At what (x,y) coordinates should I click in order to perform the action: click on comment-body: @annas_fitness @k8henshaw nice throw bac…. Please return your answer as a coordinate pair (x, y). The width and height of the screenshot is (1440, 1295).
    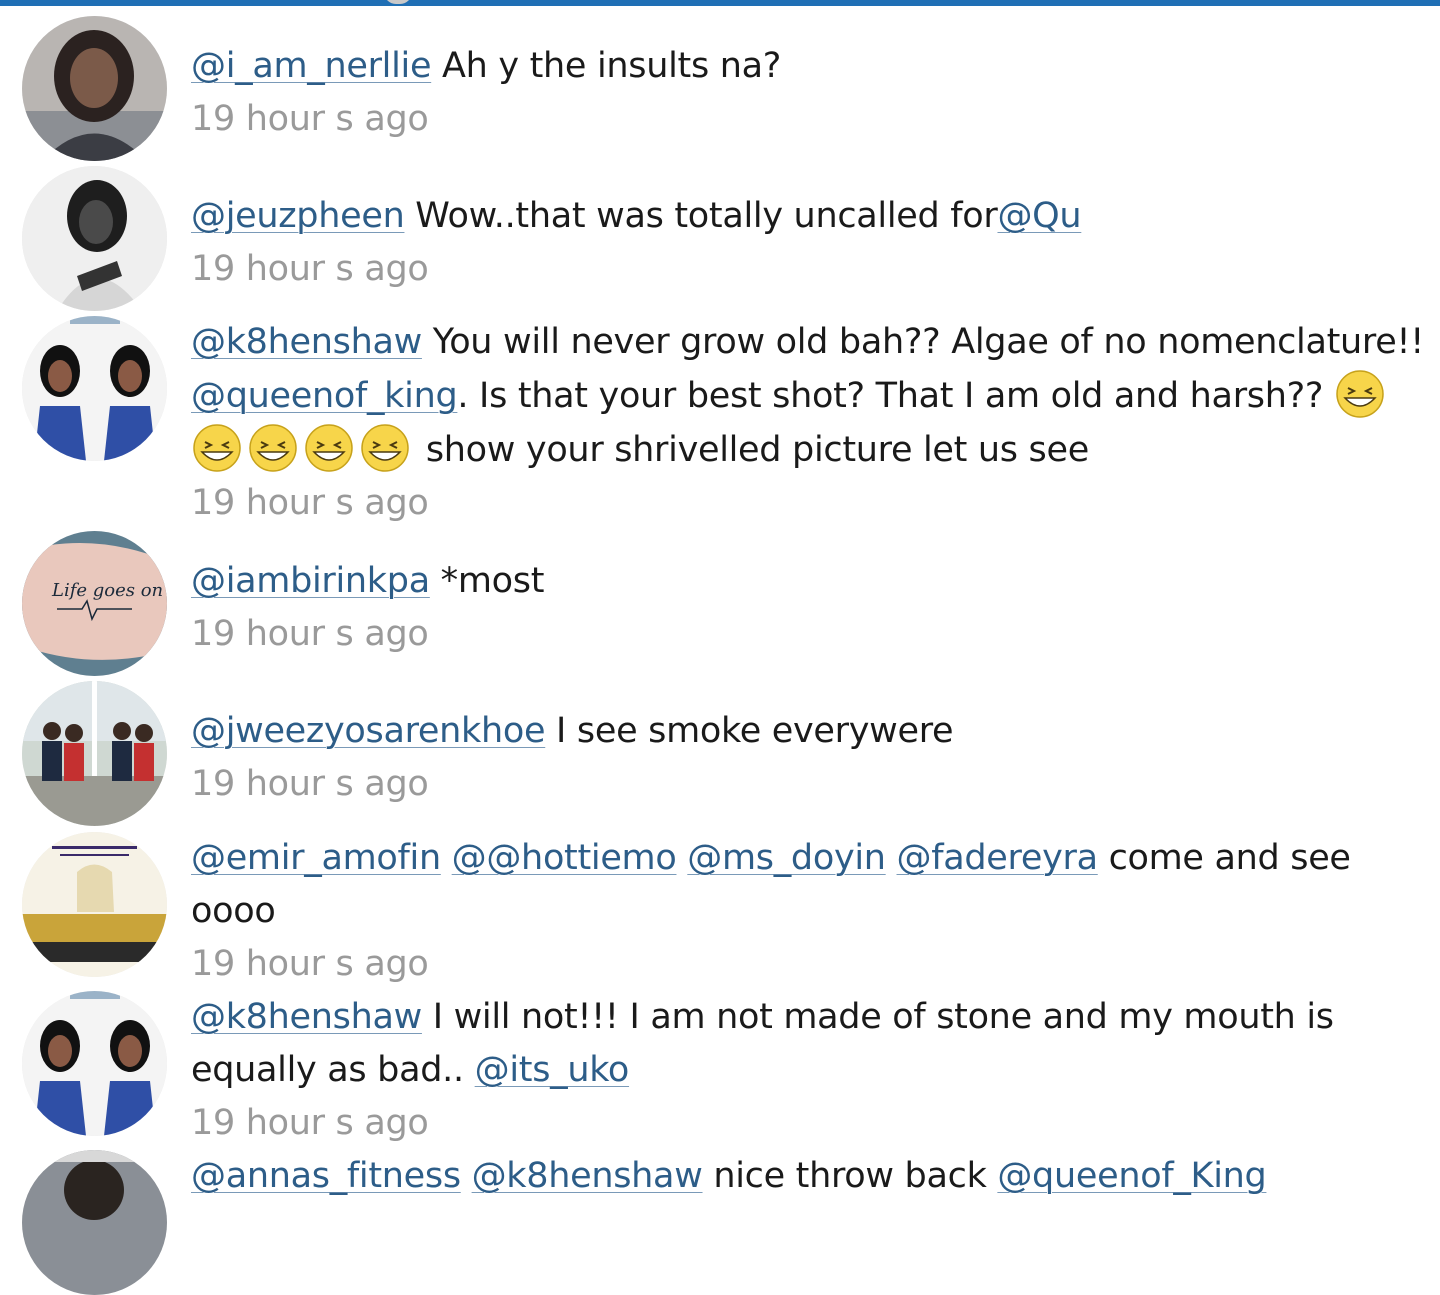
    Looking at the image, I should click on (813, 1176).